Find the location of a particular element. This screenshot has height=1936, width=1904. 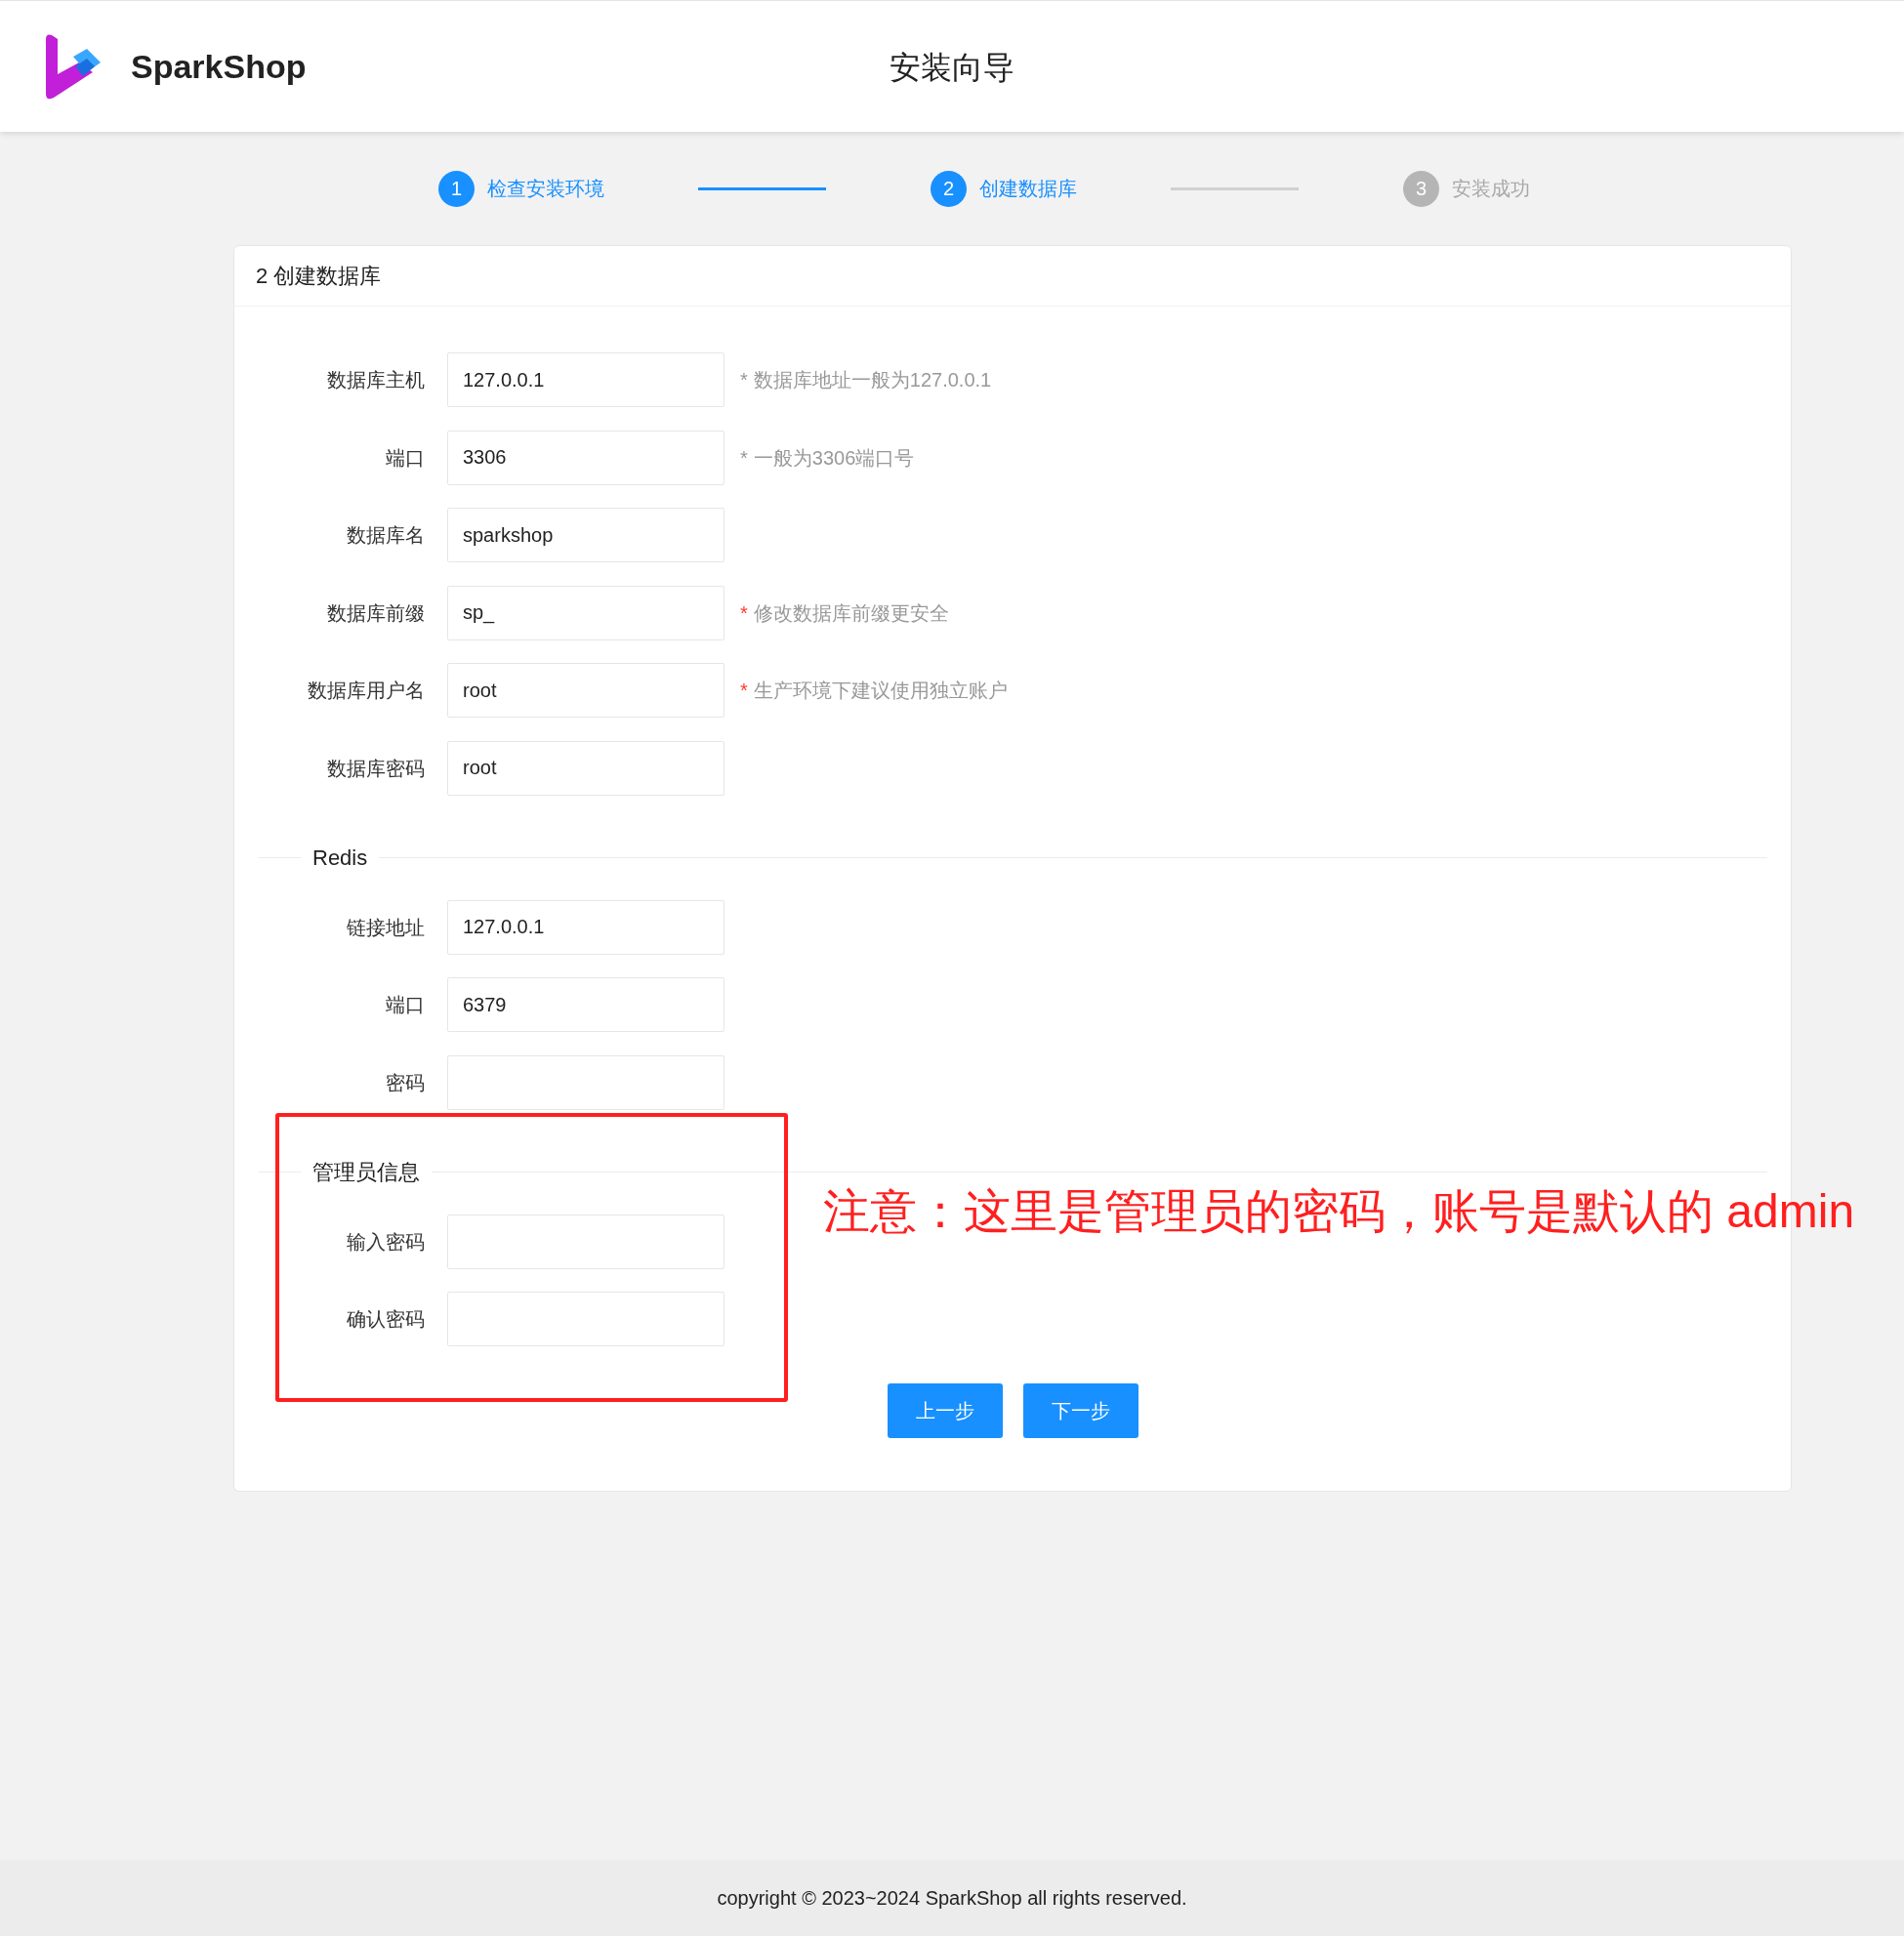

step-label: 检查安装环境 is located at coordinates (545, 189).